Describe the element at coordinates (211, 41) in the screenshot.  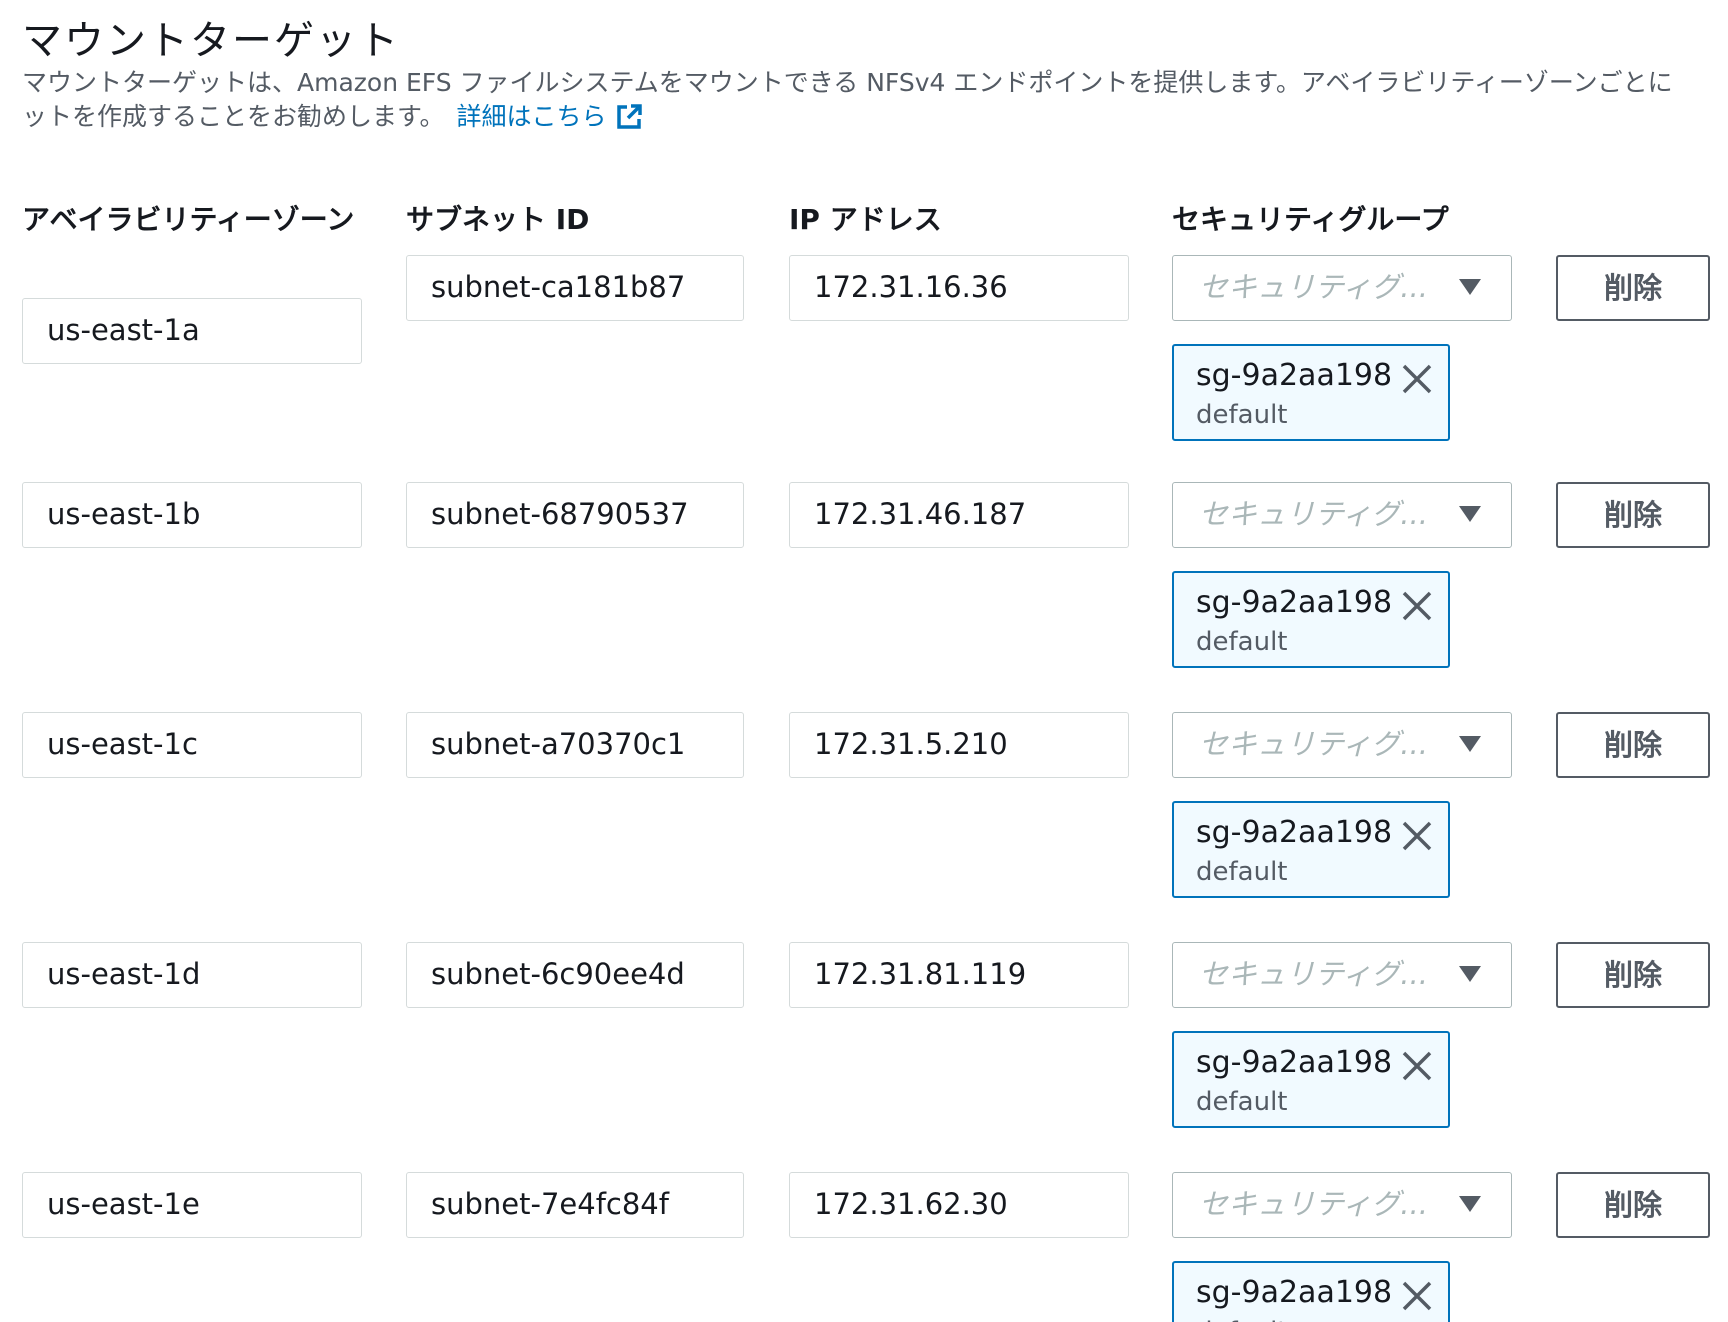
I see `section-title: マウントターゲット` at that location.